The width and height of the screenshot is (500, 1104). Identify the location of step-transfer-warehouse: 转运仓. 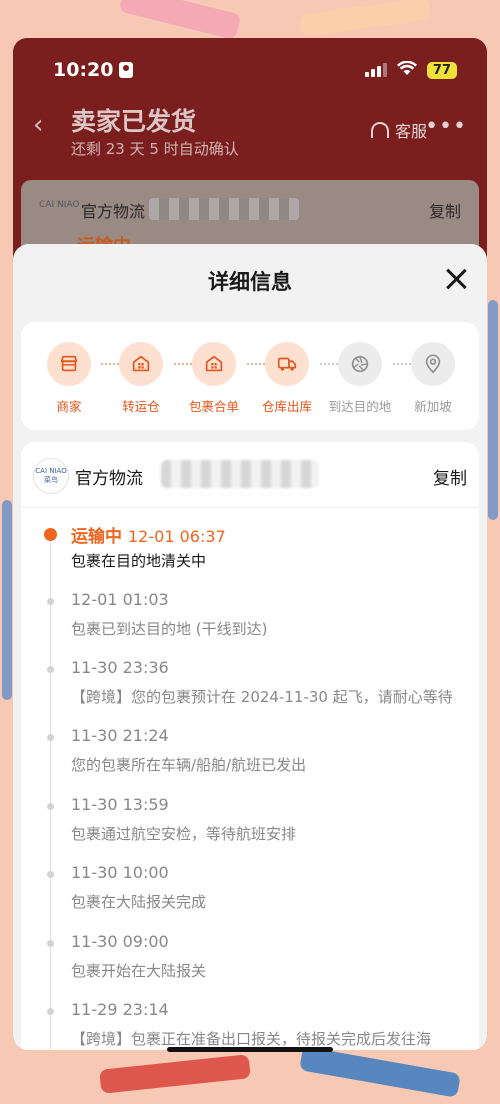
(141, 378).